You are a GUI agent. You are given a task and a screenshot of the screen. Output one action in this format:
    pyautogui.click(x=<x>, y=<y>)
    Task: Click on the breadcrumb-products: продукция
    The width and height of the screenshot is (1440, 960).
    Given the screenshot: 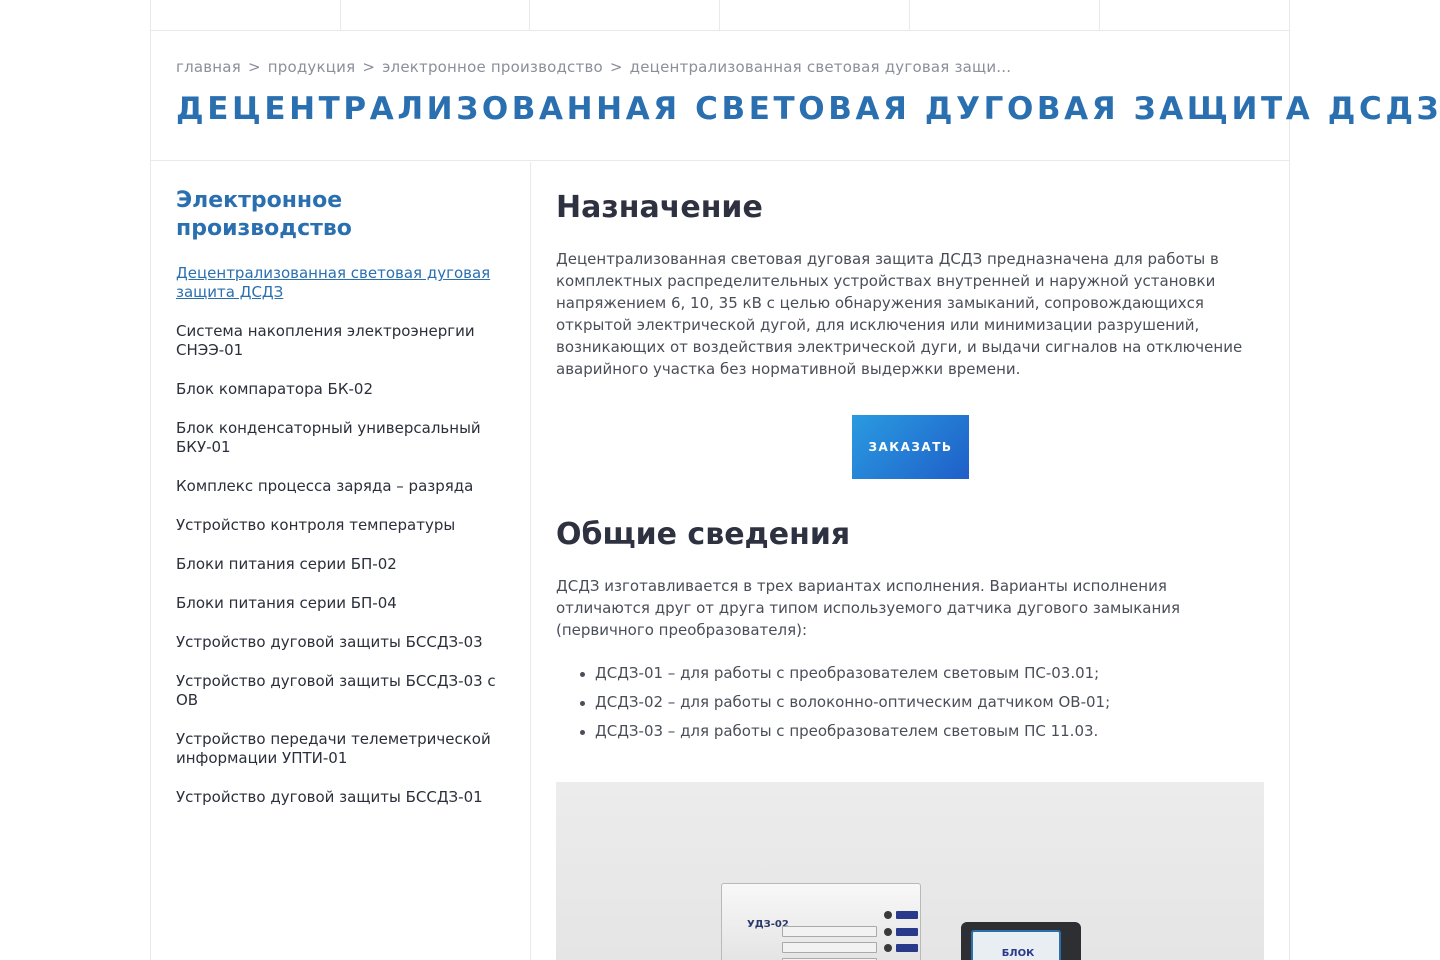 What is the action you would take?
    pyautogui.click(x=312, y=67)
    